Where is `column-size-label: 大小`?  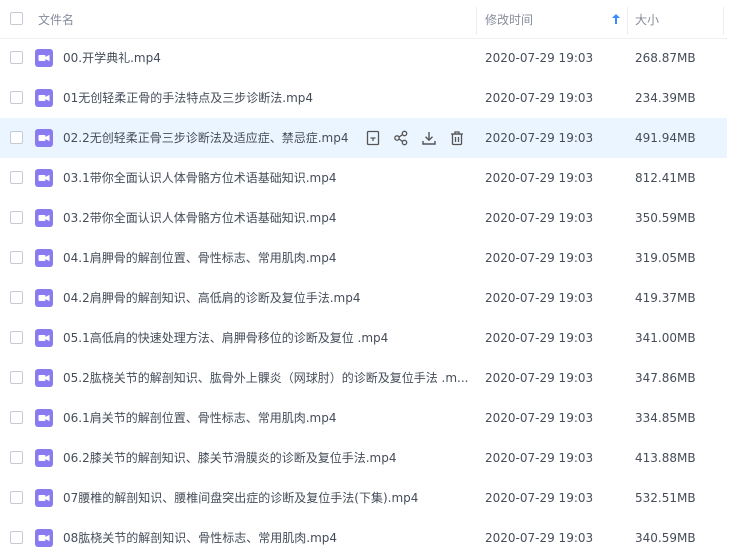 column-size-label: 大小 is located at coordinates (647, 19).